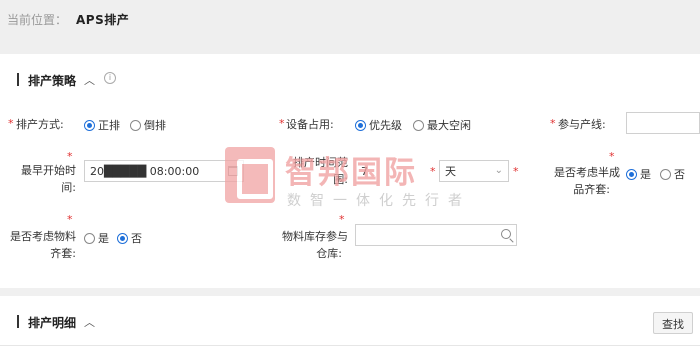  I want to click on search-button: 查找, so click(673, 323).